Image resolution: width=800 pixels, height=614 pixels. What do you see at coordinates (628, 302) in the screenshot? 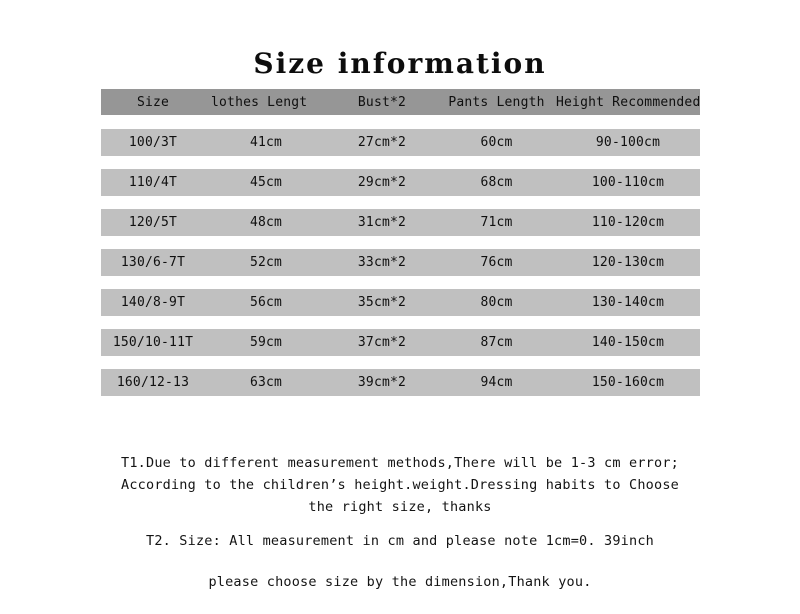
I see `cell-height: 130-140cm` at bounding box center [628, 302].